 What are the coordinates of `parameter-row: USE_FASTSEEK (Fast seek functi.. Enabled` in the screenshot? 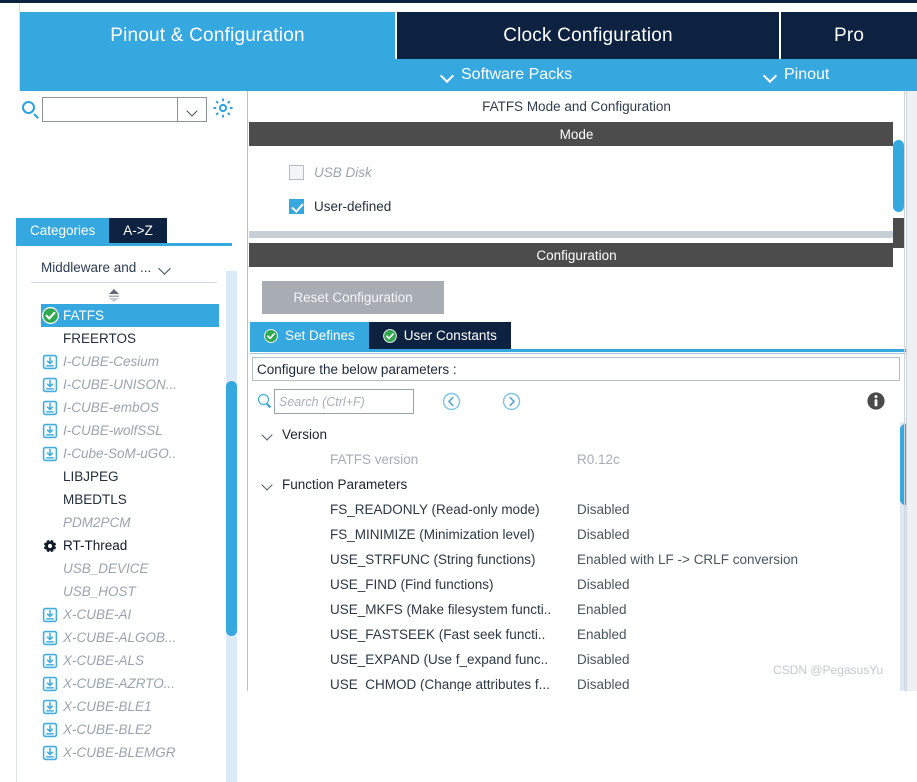 It's located at (576, 634).